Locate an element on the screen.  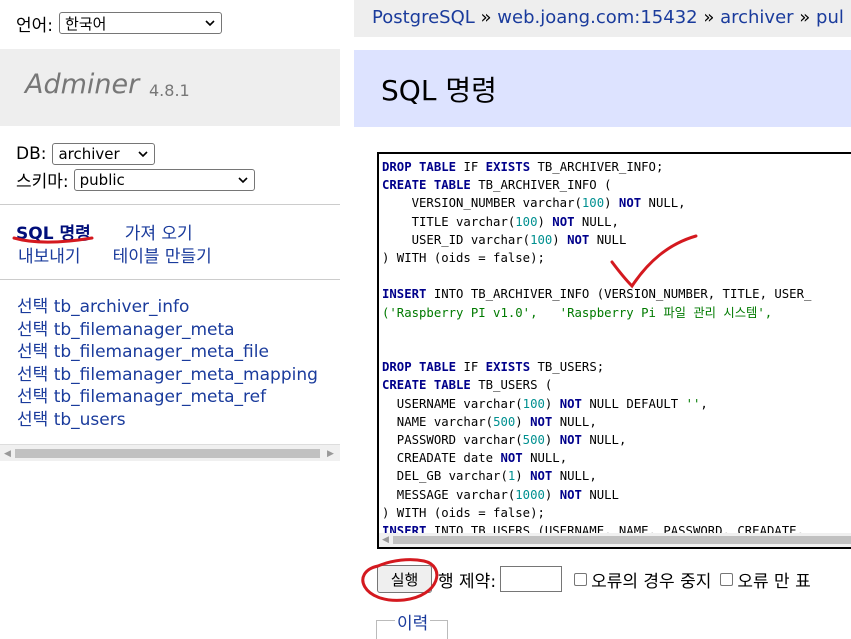
table-row: 선택 tb_filemanager_meta_file is located at coordinates (167, 352).